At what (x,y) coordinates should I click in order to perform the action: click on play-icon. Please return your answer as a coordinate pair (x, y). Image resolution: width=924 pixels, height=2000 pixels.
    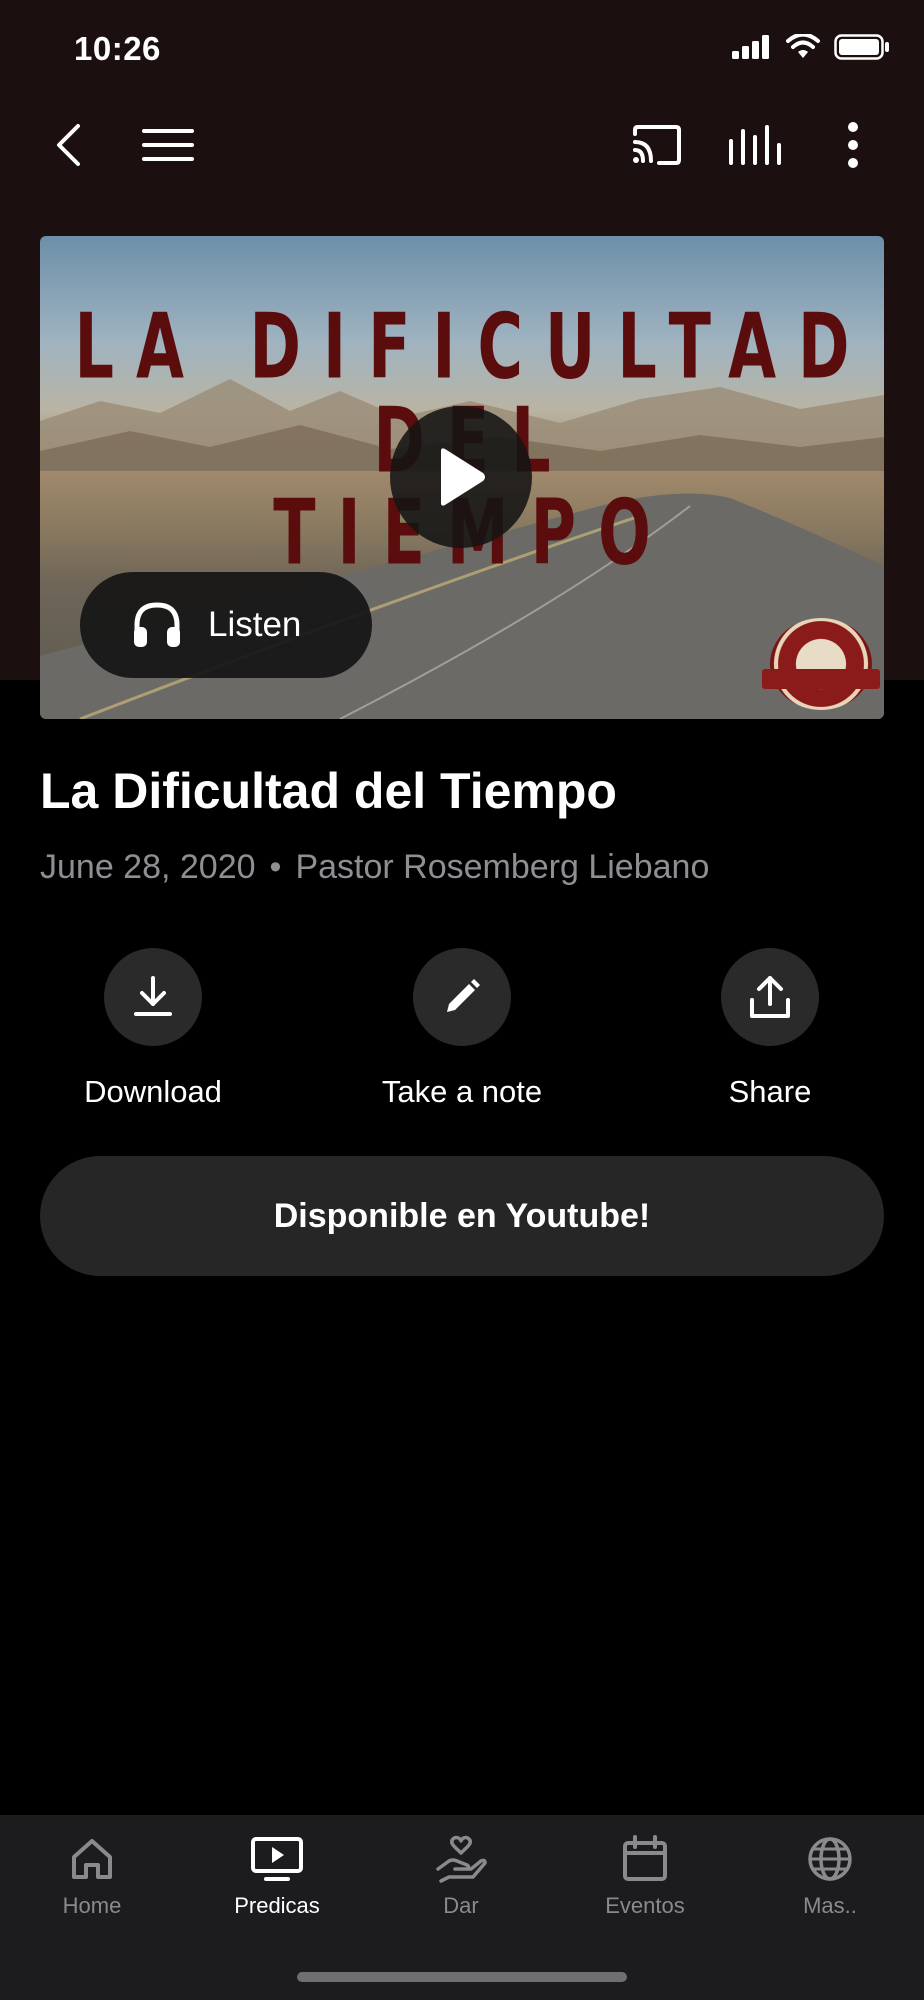
    Looking at the image, I should click on (463, 477).